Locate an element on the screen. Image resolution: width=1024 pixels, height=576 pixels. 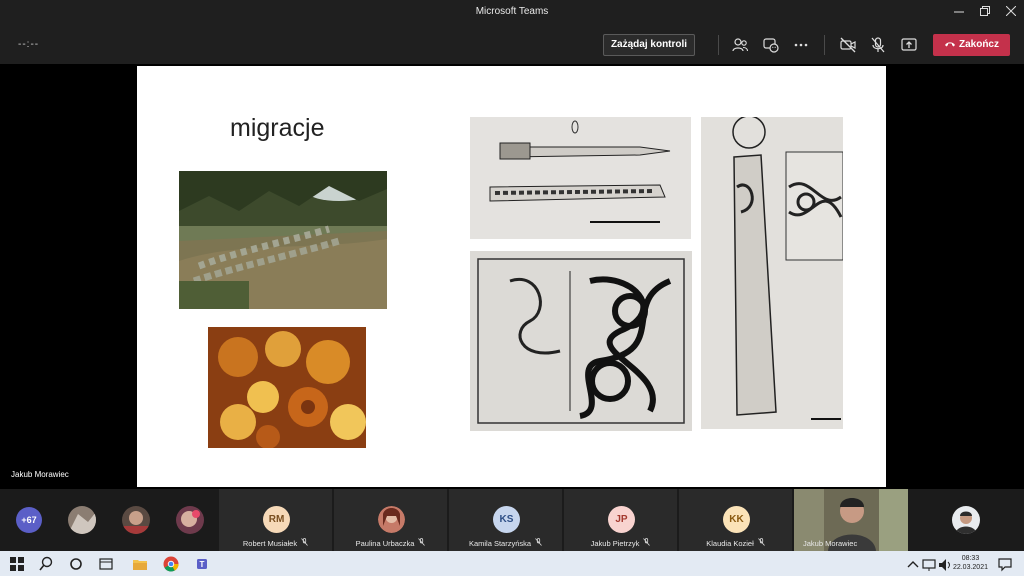
participant-initials-avatar: KS is located at coordinates (506, 519).